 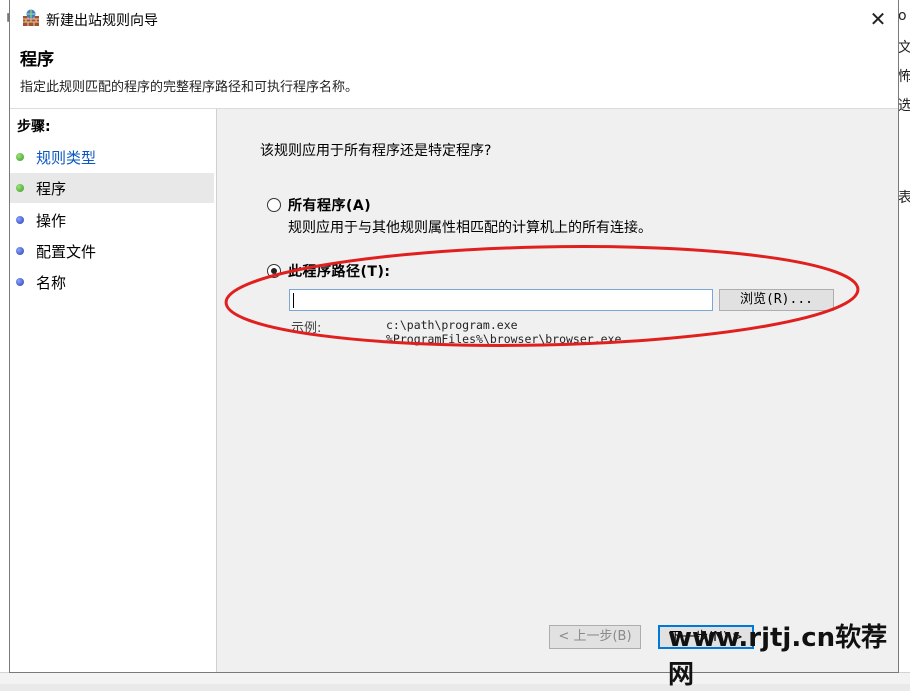 I want to click on step-label: 操作, so click(x=51, y=221).